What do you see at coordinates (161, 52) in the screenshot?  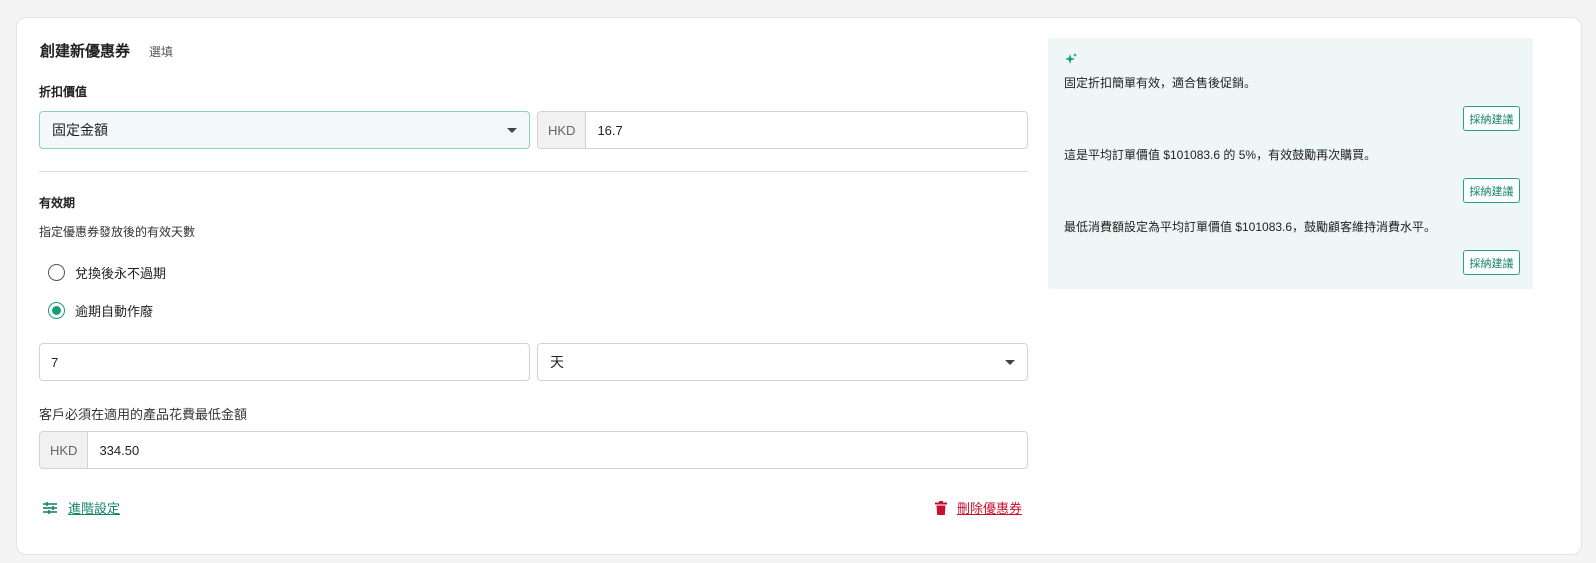 I see `optional-tag: 選填` at bounding box center [161, 52].